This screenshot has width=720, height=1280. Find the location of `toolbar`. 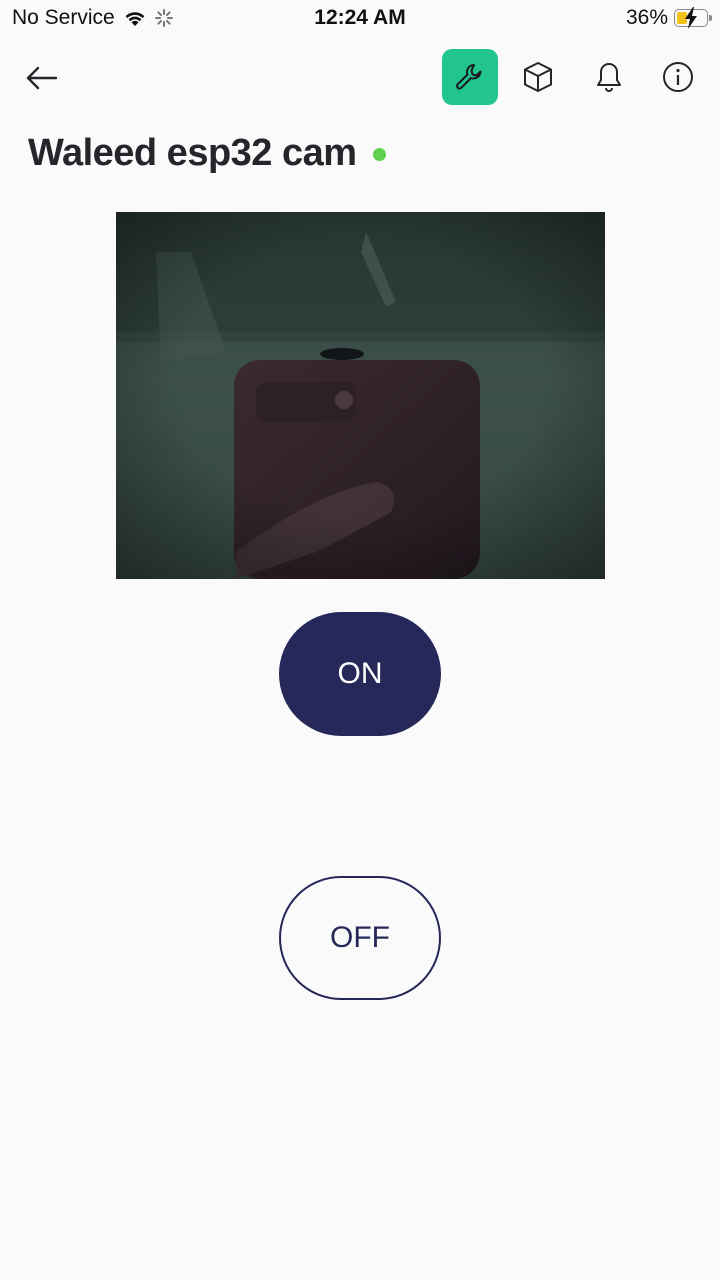

toolbar is located at coordinates (360, 77).